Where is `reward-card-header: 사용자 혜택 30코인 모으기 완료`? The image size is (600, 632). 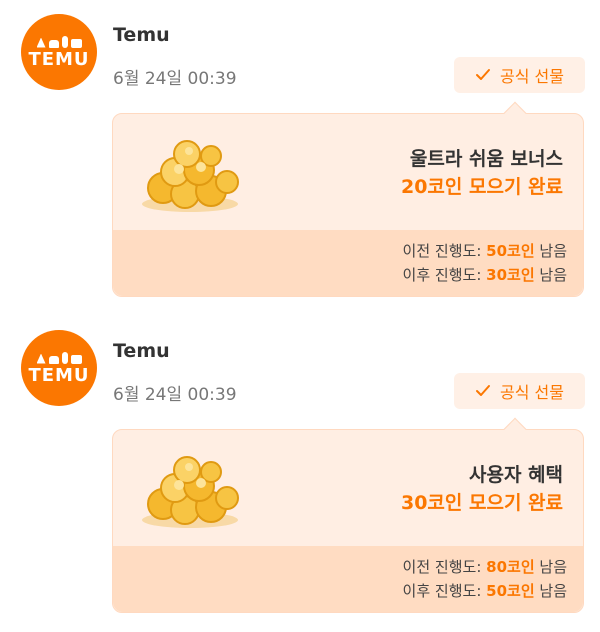
reward-card-header: 사용자 혜택 30코인 모으기 완료 is located at coordinates (348, 488).